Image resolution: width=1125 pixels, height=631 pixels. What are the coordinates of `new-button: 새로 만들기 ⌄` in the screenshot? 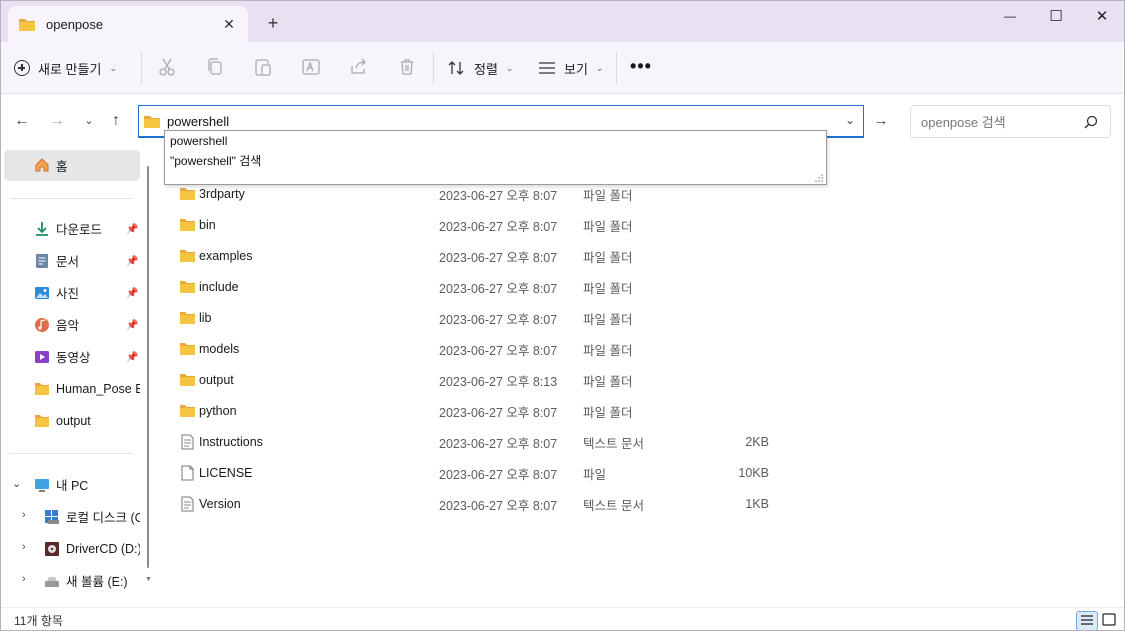 It's located at (65, 68).